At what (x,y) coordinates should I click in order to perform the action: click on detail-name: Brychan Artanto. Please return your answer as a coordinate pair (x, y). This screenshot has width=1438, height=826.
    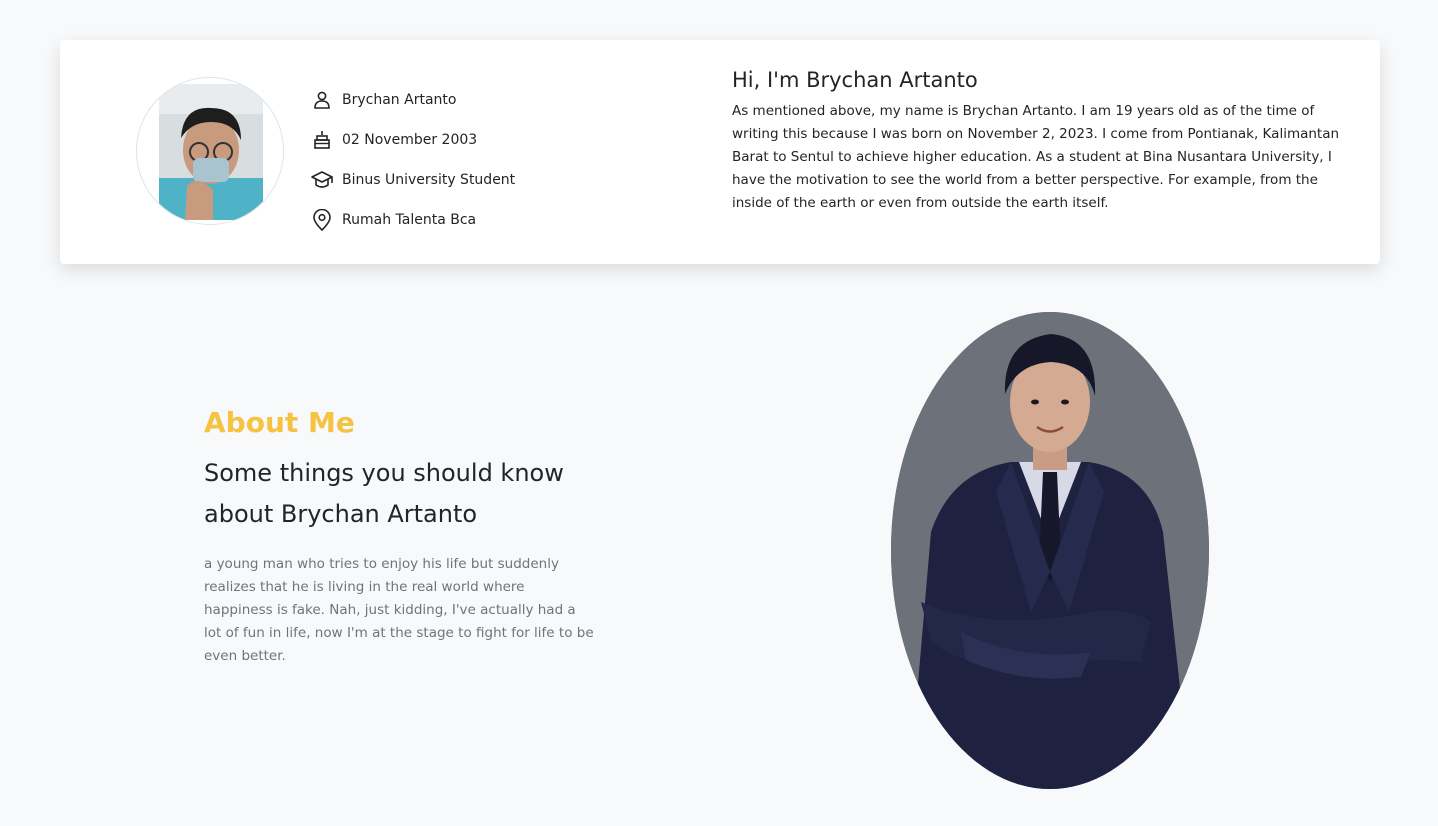
    Looking at the image, I should click on (412, 100).